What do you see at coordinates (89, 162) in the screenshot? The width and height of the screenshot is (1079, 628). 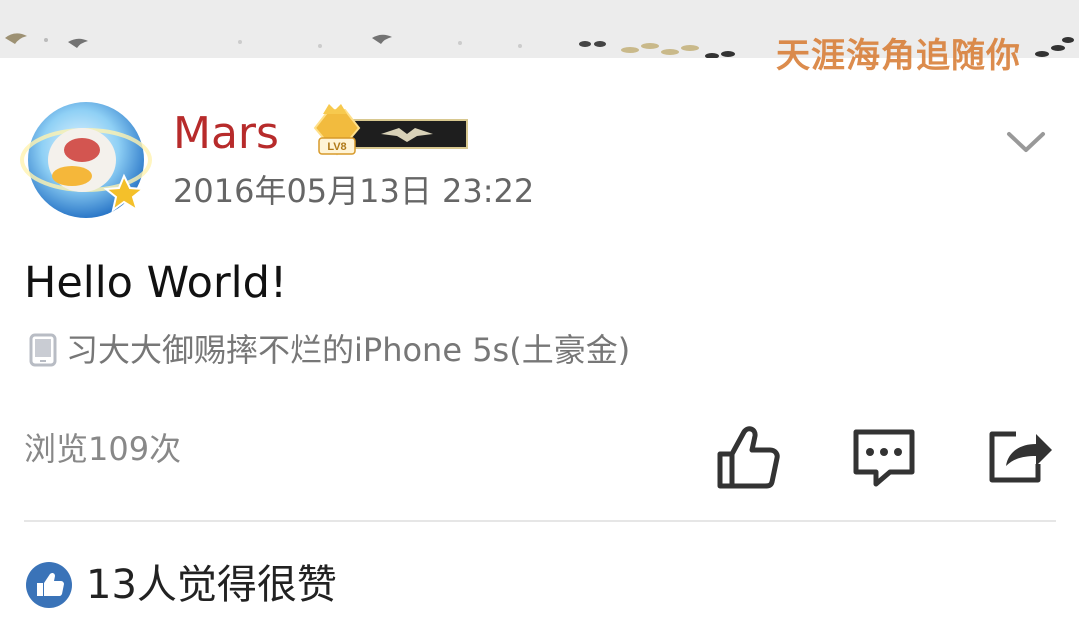 I see `avatar` at bounding box center [89, 162].